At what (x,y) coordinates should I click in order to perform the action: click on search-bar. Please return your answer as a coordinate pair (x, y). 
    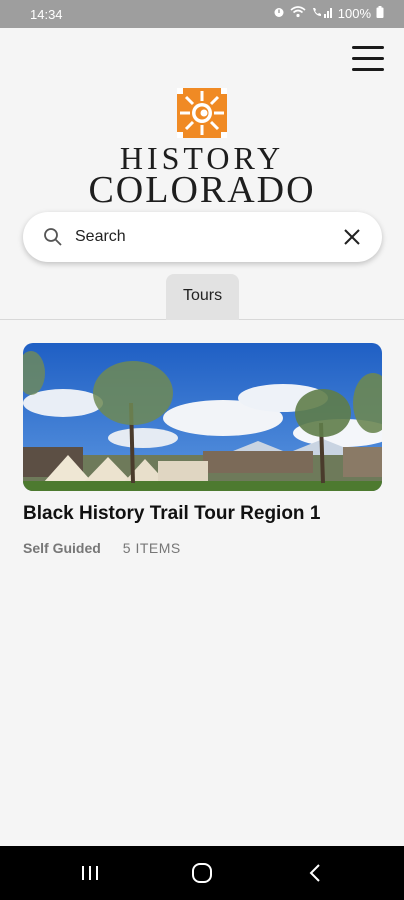
    Looking at the image, I should click on (202, 237).